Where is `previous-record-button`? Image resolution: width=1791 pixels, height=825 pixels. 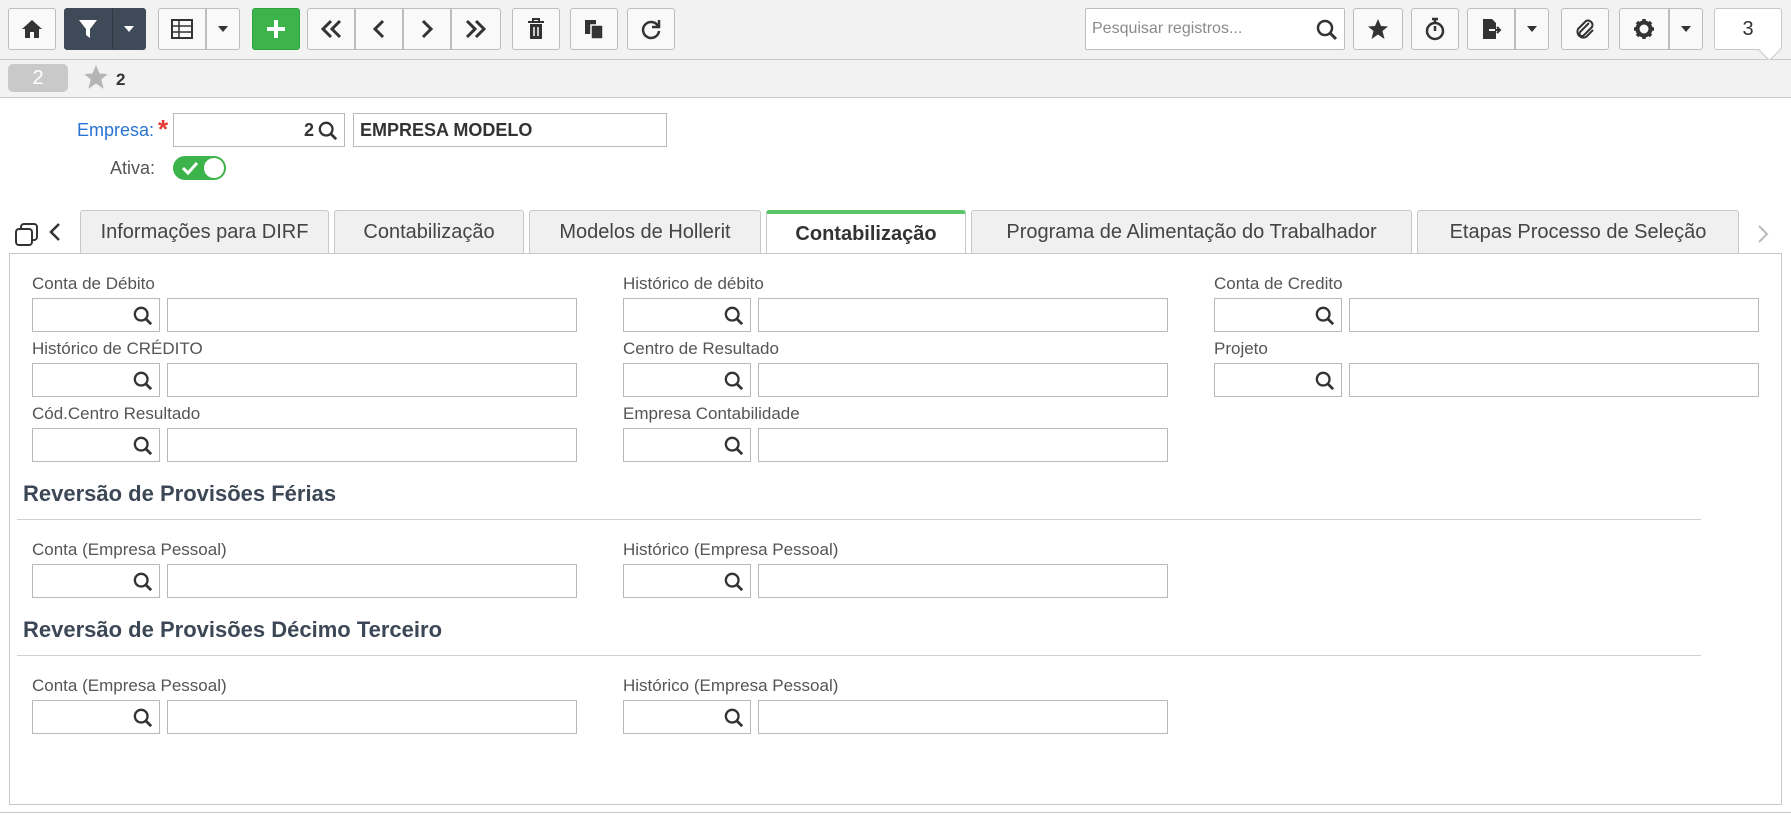
previous-record-button is located at coordinates (379, 29).